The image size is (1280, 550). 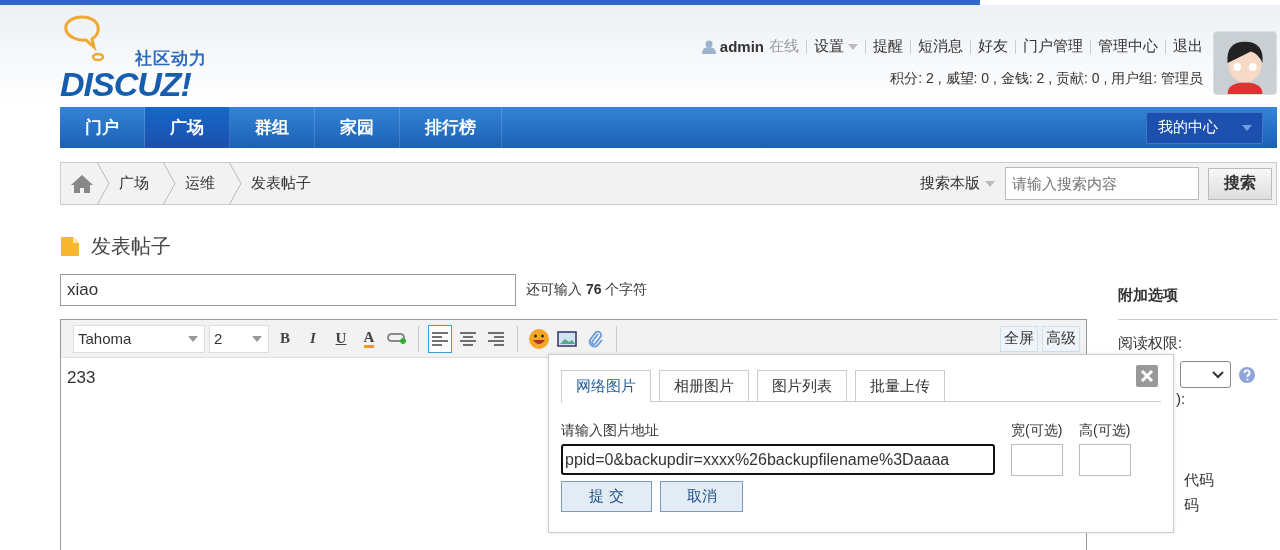 I want to click on align-left-icon, so click(x=440, y=338).